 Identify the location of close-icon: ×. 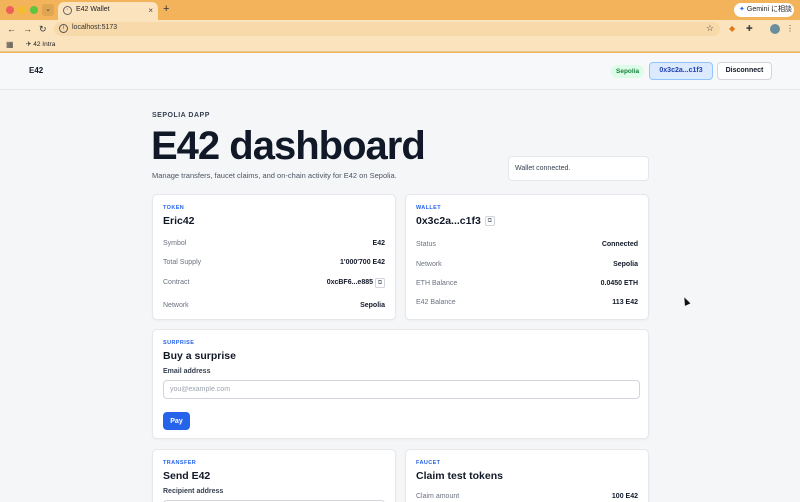
(150, 10).